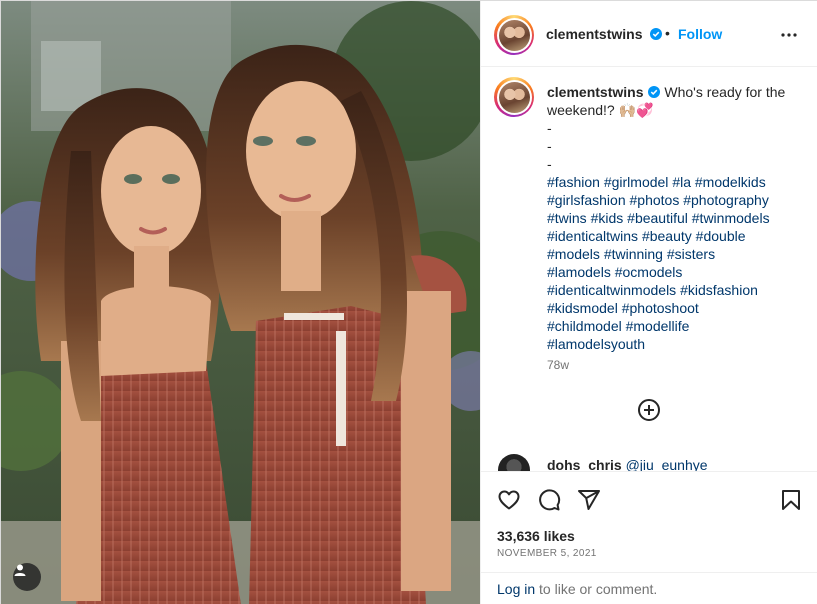 The image size is (817, 604). Describe the element at coordinates (730, 182) in the screenshot. I see `hashtag-link: #modelkids` at that location.